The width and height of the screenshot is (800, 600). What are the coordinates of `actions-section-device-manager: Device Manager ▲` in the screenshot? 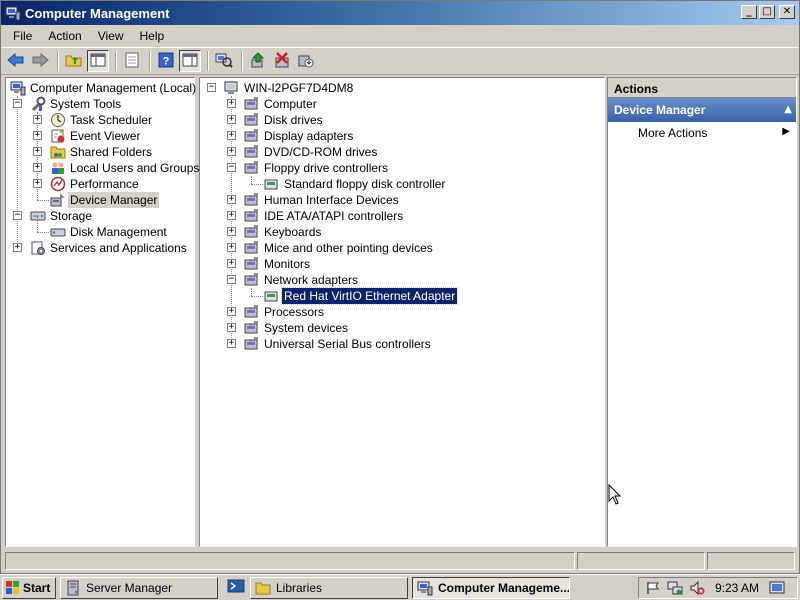 It's located at (702, 110).